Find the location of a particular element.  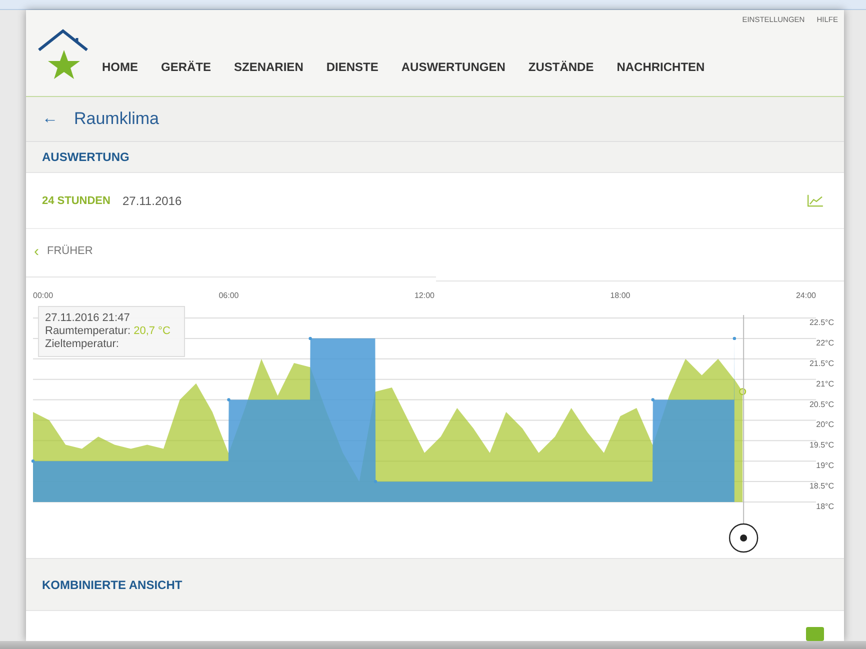

x-tick-label: 18:00 is located at coordinates (620, 295).